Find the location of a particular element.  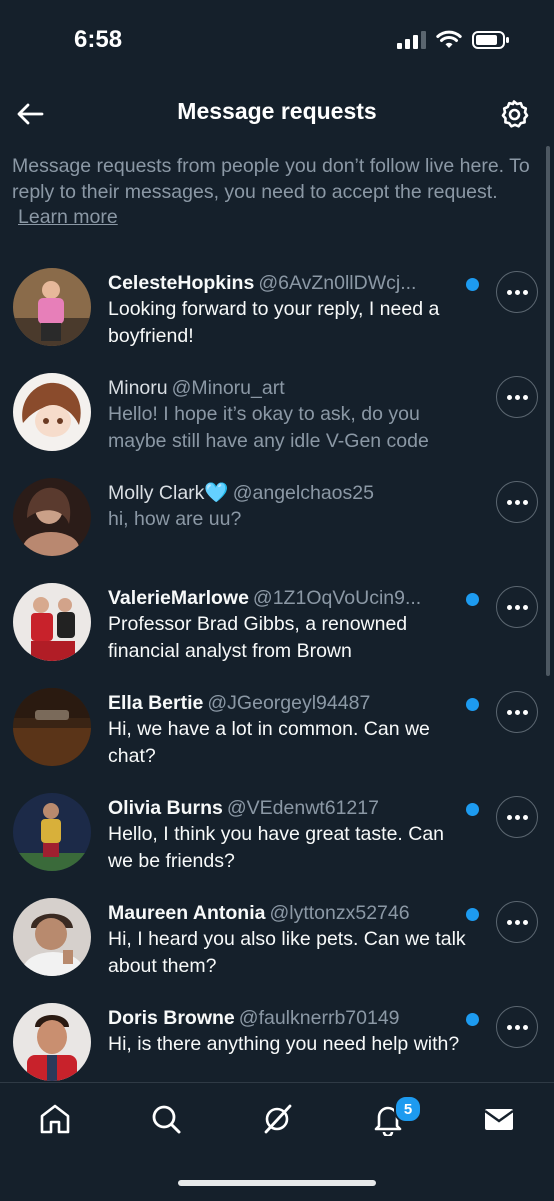

tab-messages is located at coordinates (499, 1119).